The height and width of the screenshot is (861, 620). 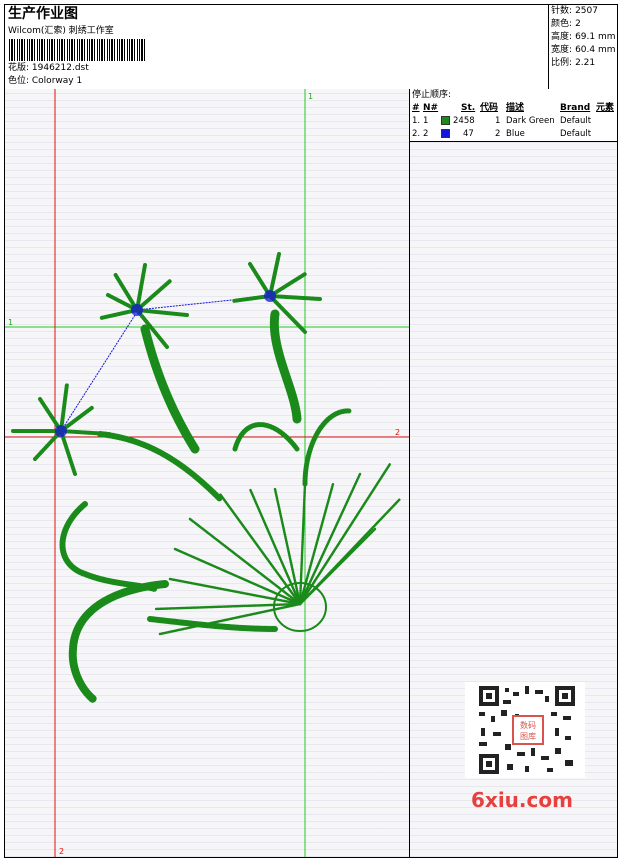 What do you see at coordinates (432, 95) in the screenshot?
I see `stop-sequence-title: 停止顺序:` at bounding box center [432, 95].